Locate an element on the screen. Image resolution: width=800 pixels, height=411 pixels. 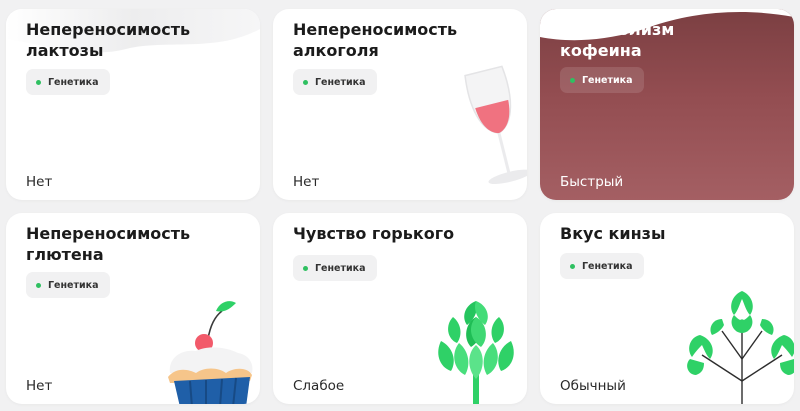
card-result: Слабое is located at coordinates (319, 386).